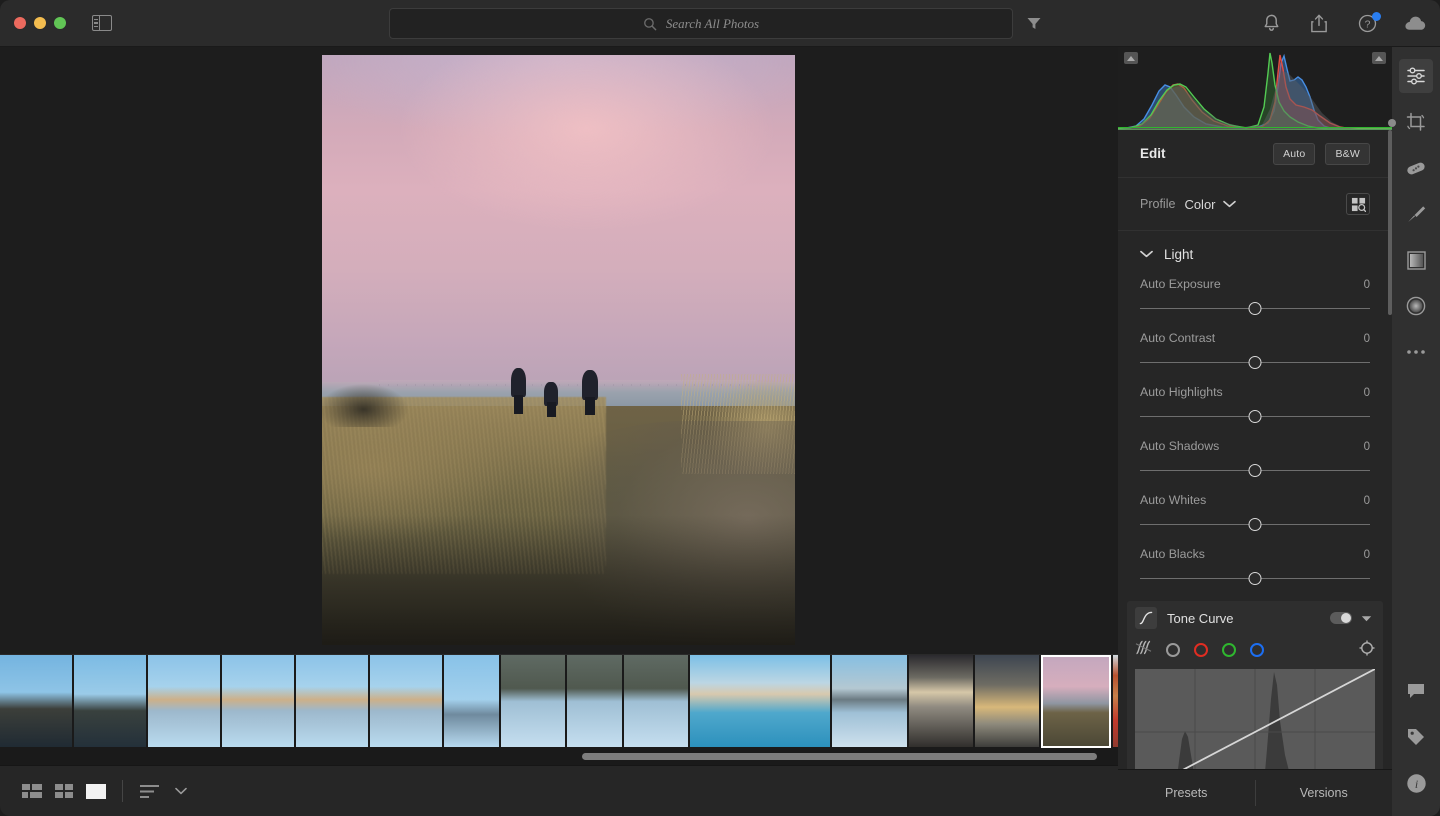 The image size is (1440, 816). I want to click on filmstrip-scrollbar, so click(559, 756).